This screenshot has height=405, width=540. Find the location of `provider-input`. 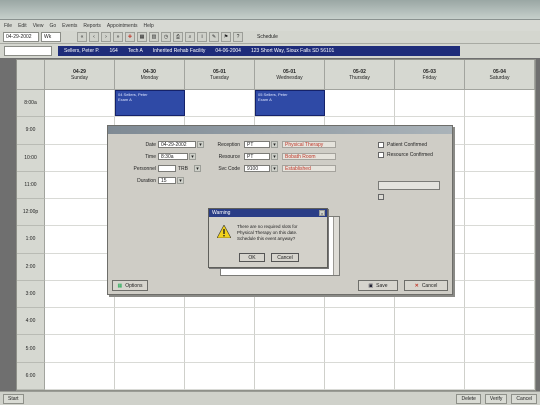

provider-input is located at coordinates (167, 168).